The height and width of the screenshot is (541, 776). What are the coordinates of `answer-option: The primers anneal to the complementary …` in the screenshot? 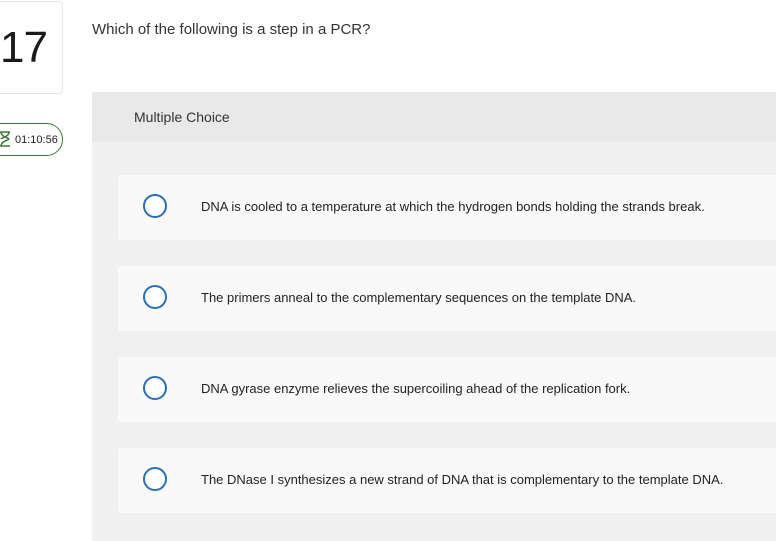 It's located at (447, 298).